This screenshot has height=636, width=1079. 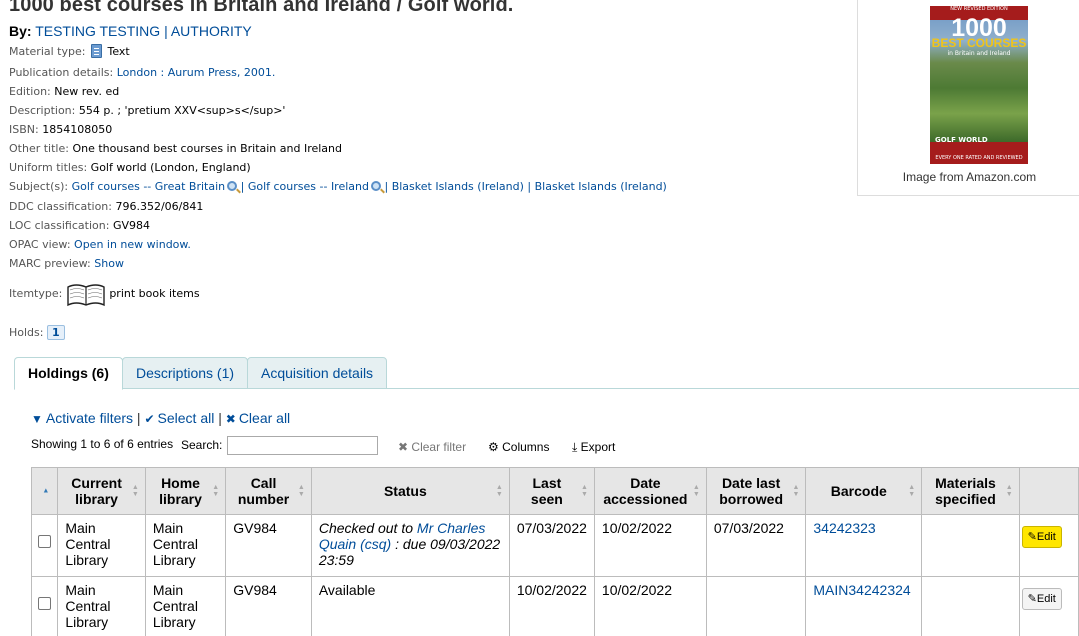 I want to click on marc-show-link: Show, so click(x=109, y=263).